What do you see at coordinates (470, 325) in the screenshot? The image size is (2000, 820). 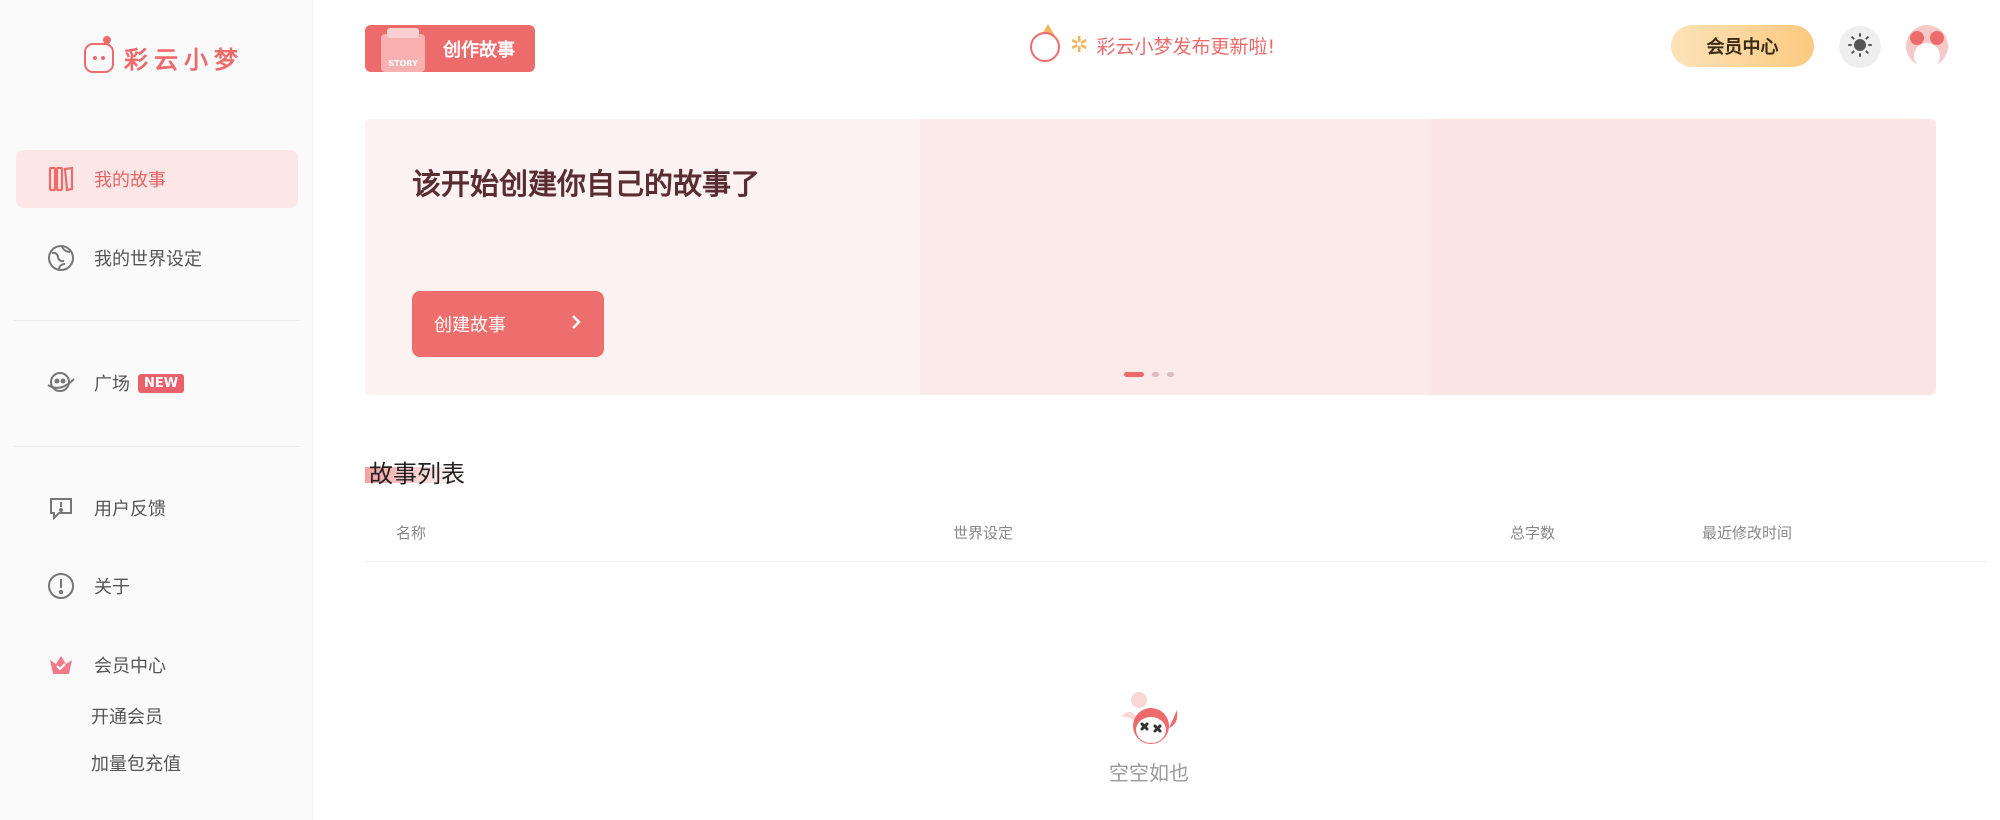 I see `banner-button-label: 创建故事` at bounding box center [470, 325].